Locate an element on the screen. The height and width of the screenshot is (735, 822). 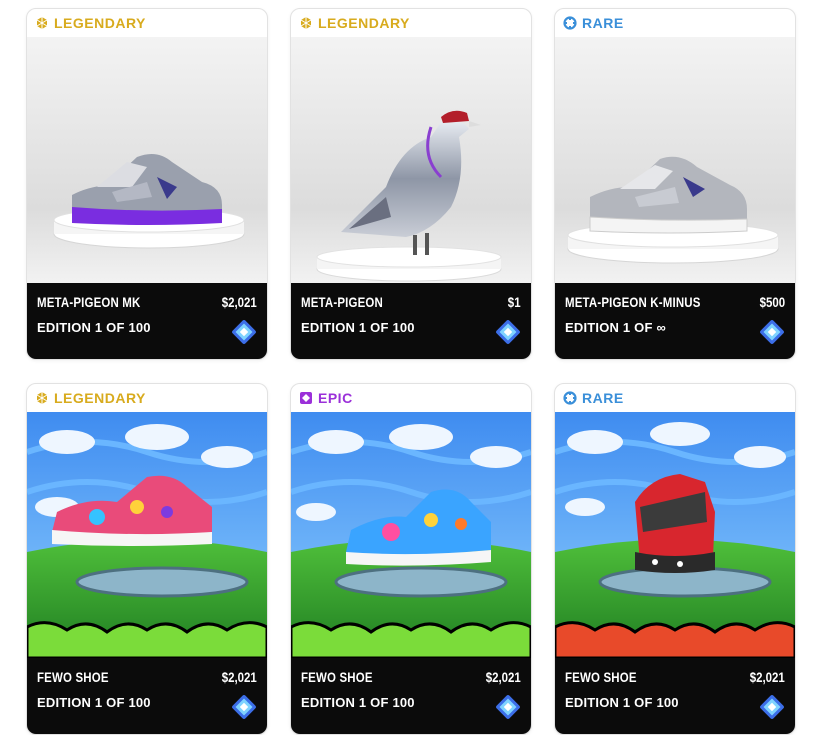
card-info: META-PIGEON MK $2,021 EDITION 1 OF 100 is located at coordinates (147, 321).